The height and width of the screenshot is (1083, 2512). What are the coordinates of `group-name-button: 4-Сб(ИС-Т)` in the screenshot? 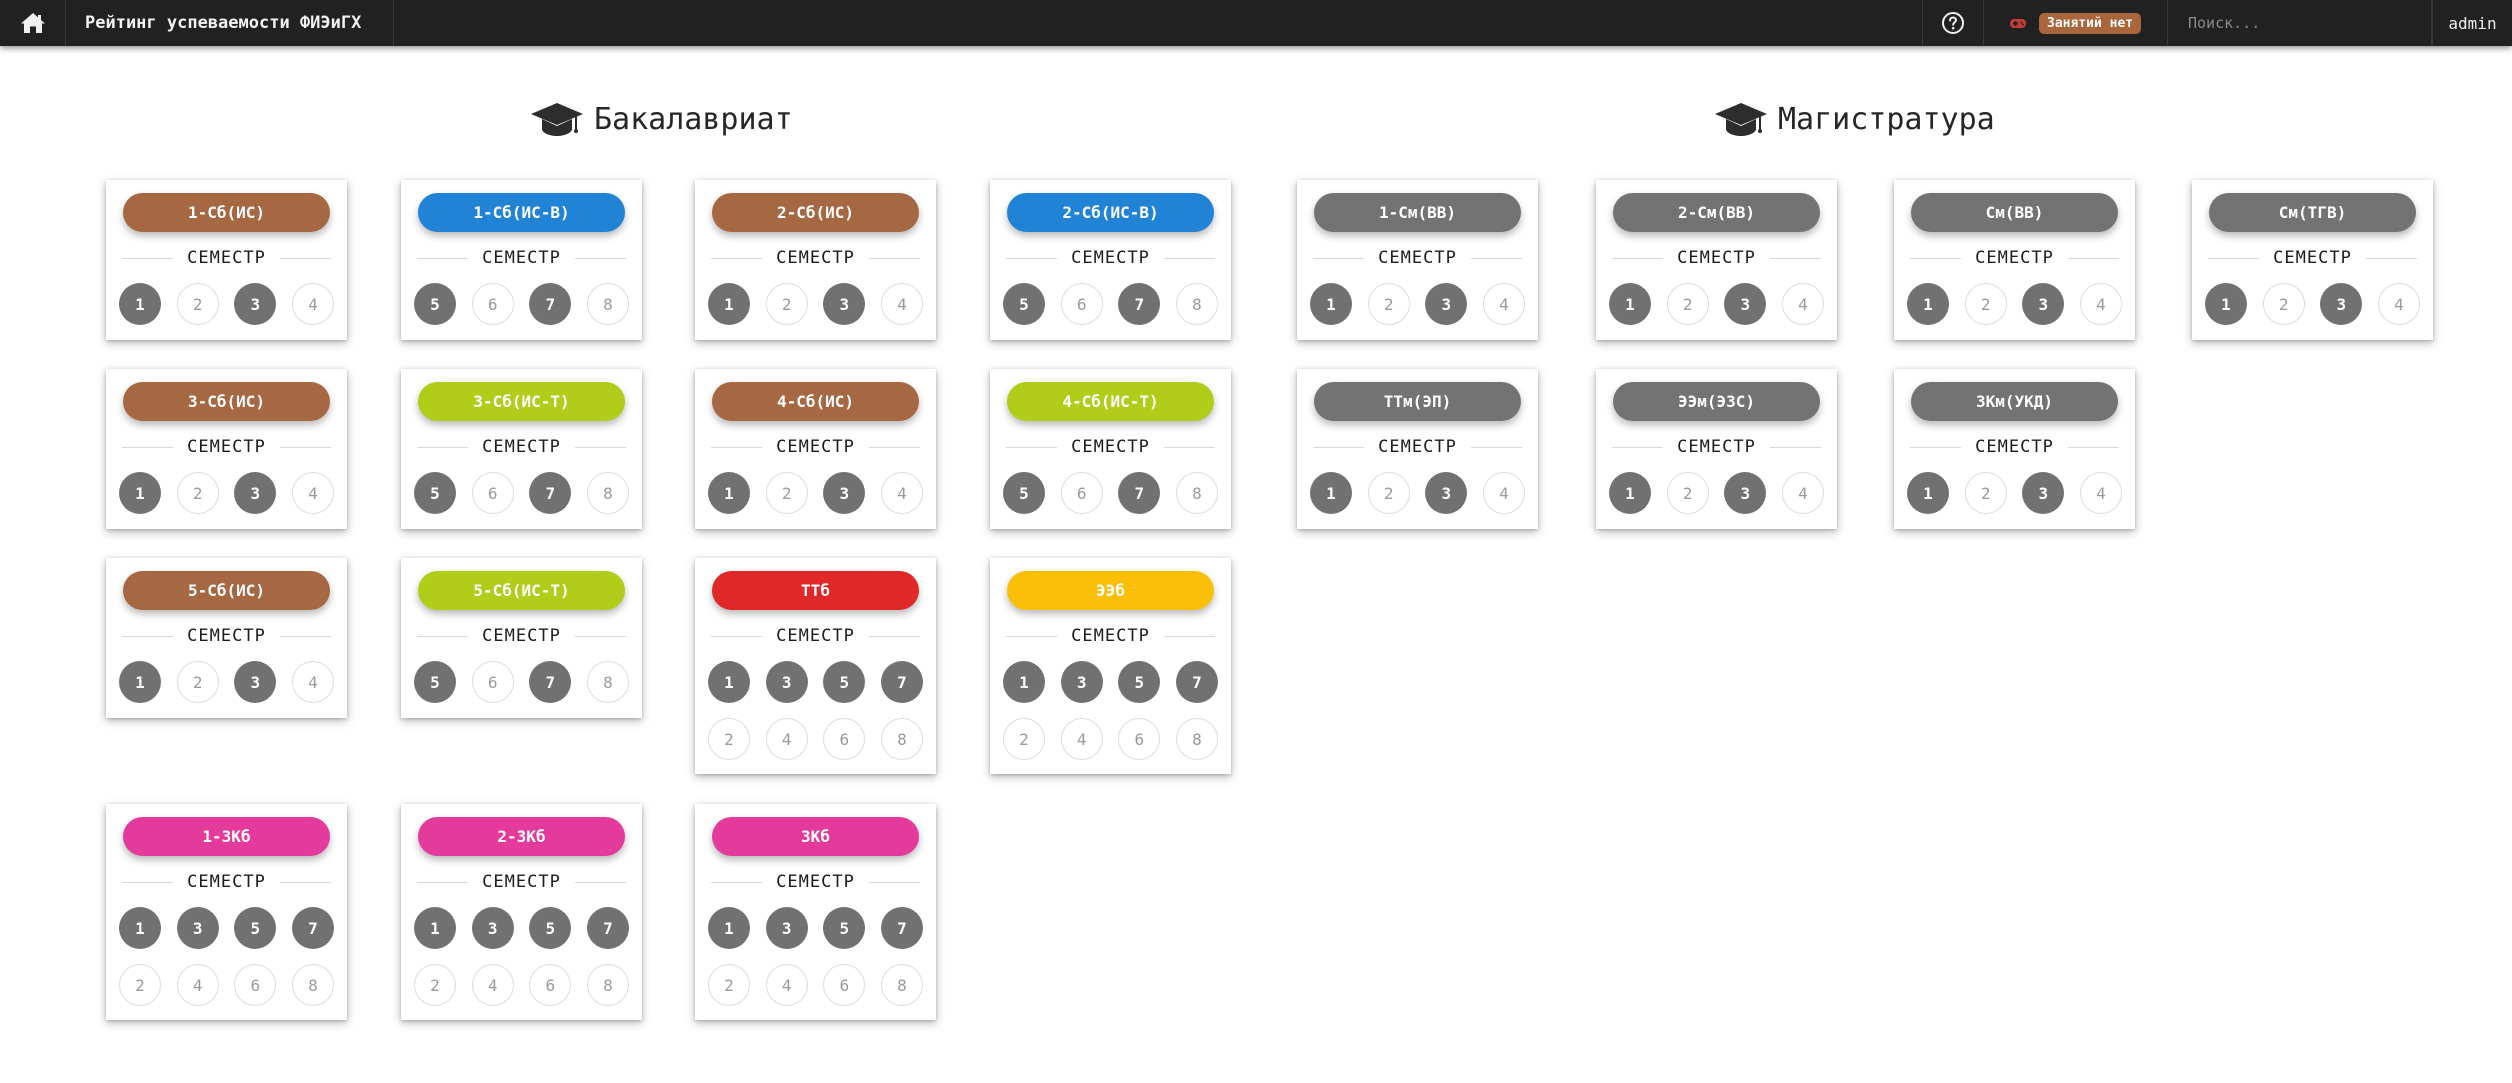 It's located at (1110, 401).